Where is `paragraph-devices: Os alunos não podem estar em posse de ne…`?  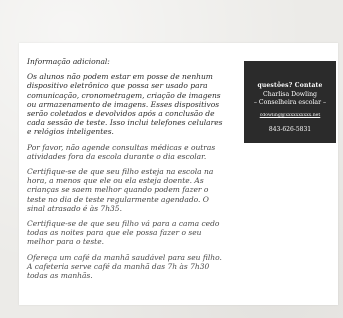 paragraph-devices: Os alunos não podem estar em posse de ne… is located at coordinates (125, 104).